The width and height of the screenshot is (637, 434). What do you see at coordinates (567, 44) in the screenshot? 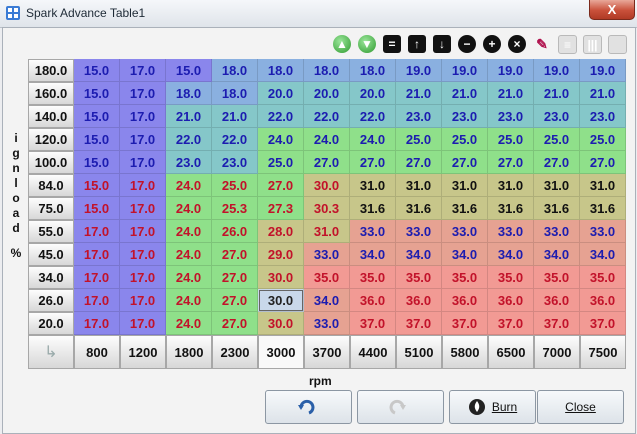
I see `horizontal-interpolate-icon: ≡` at bounding box center [567, 44].